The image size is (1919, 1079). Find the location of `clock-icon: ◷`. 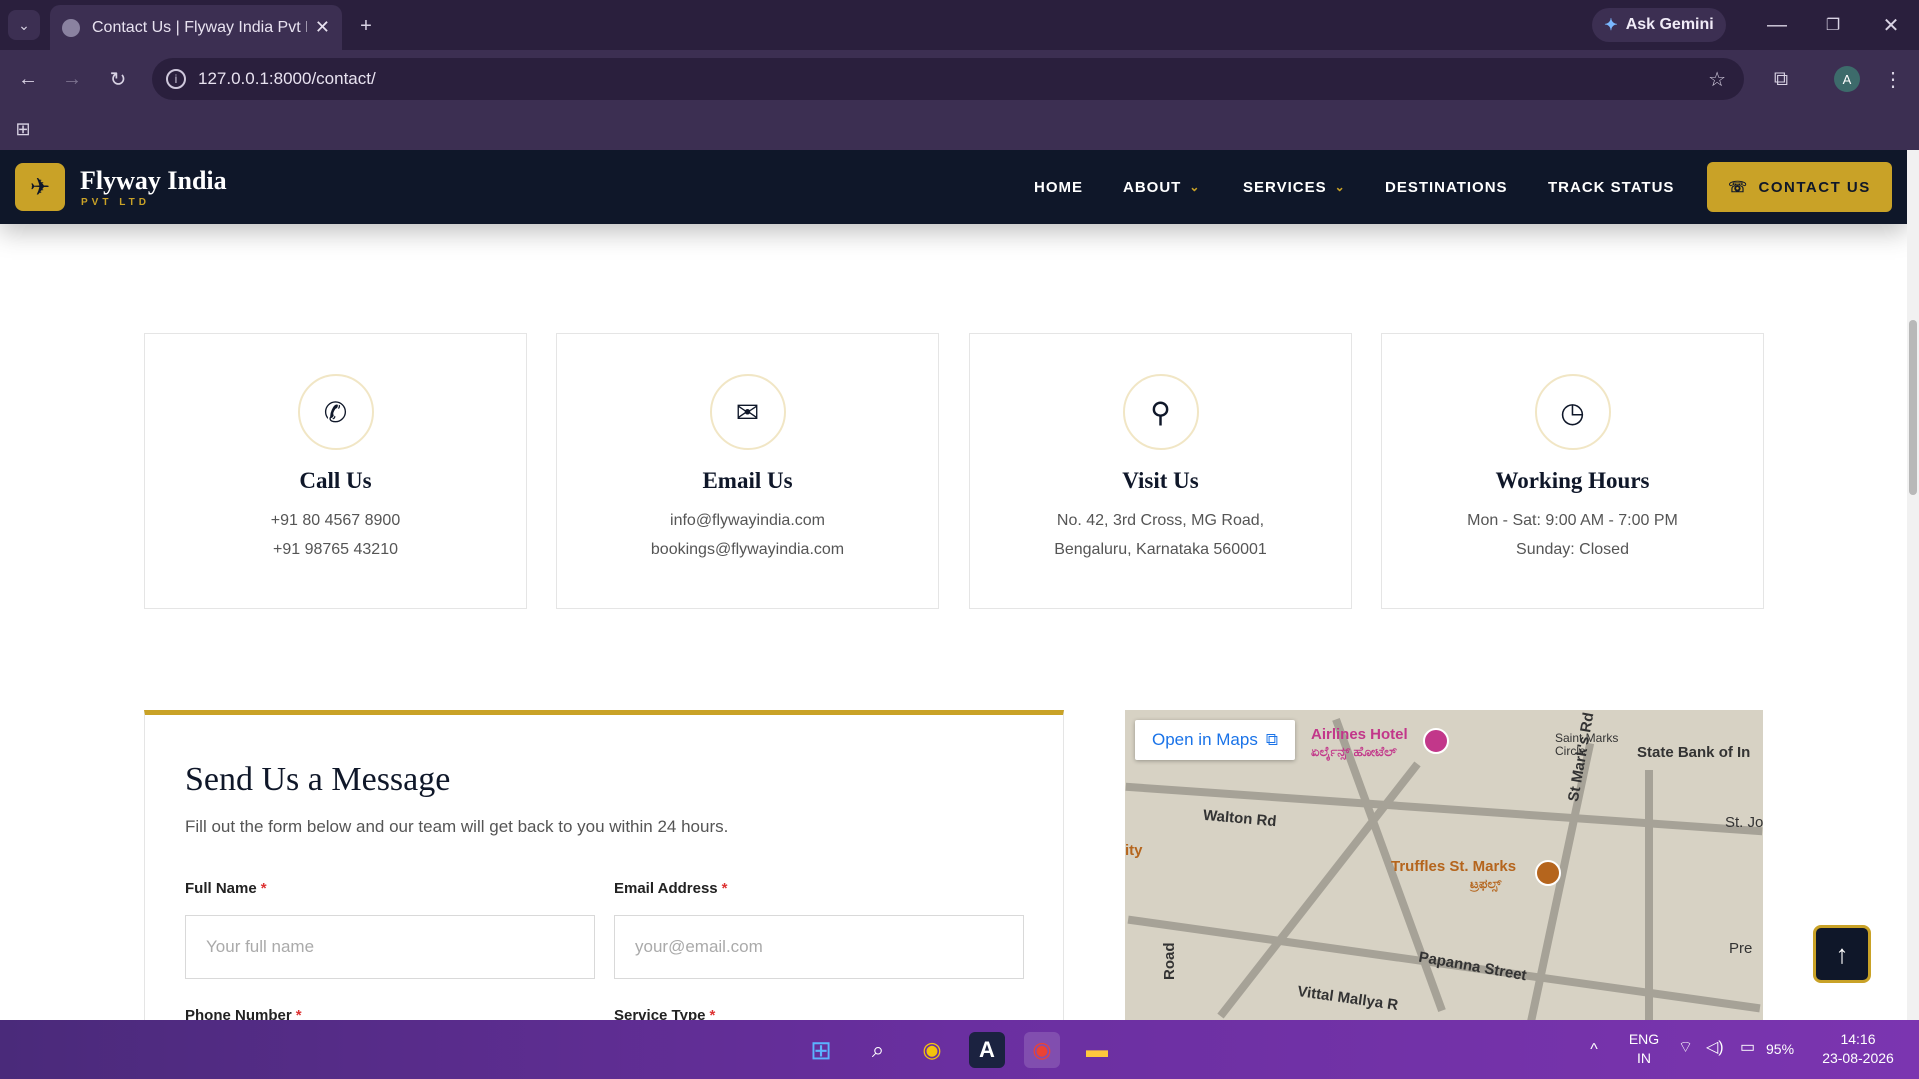

clock-icon: ◷ is located at coordinates (1572, 412).